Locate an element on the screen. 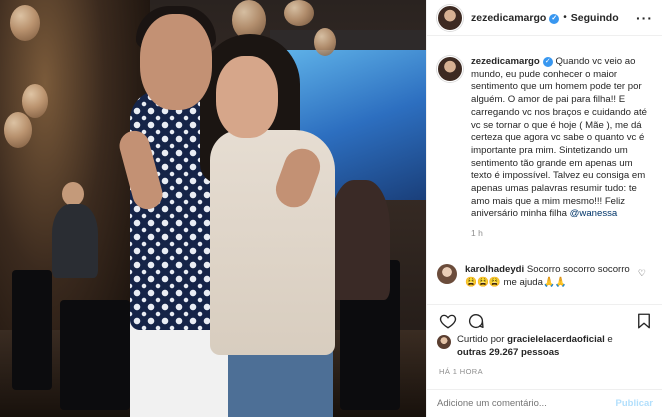 Image resolution: width=662 pixels, height=417 pixels. post-timestamp: HÁ 1 HORA is located at coordinates (461, 371).